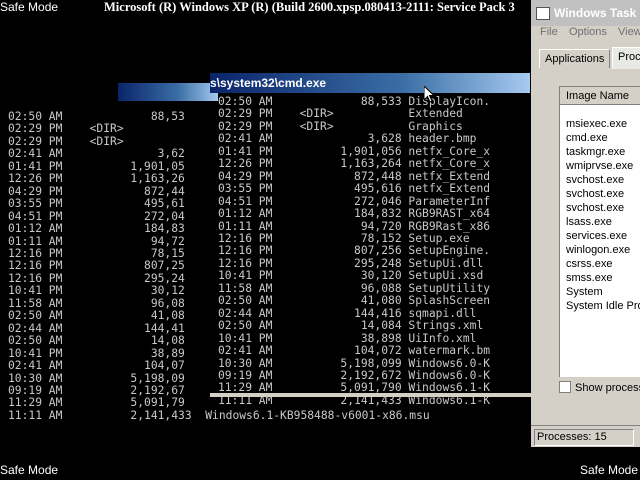 The image size is (640, 480). Describe the element at coordinates (354, 351) in the screenshot. I see `listing-line: 02:41 AM 104,072 watermark.bm` at that location.